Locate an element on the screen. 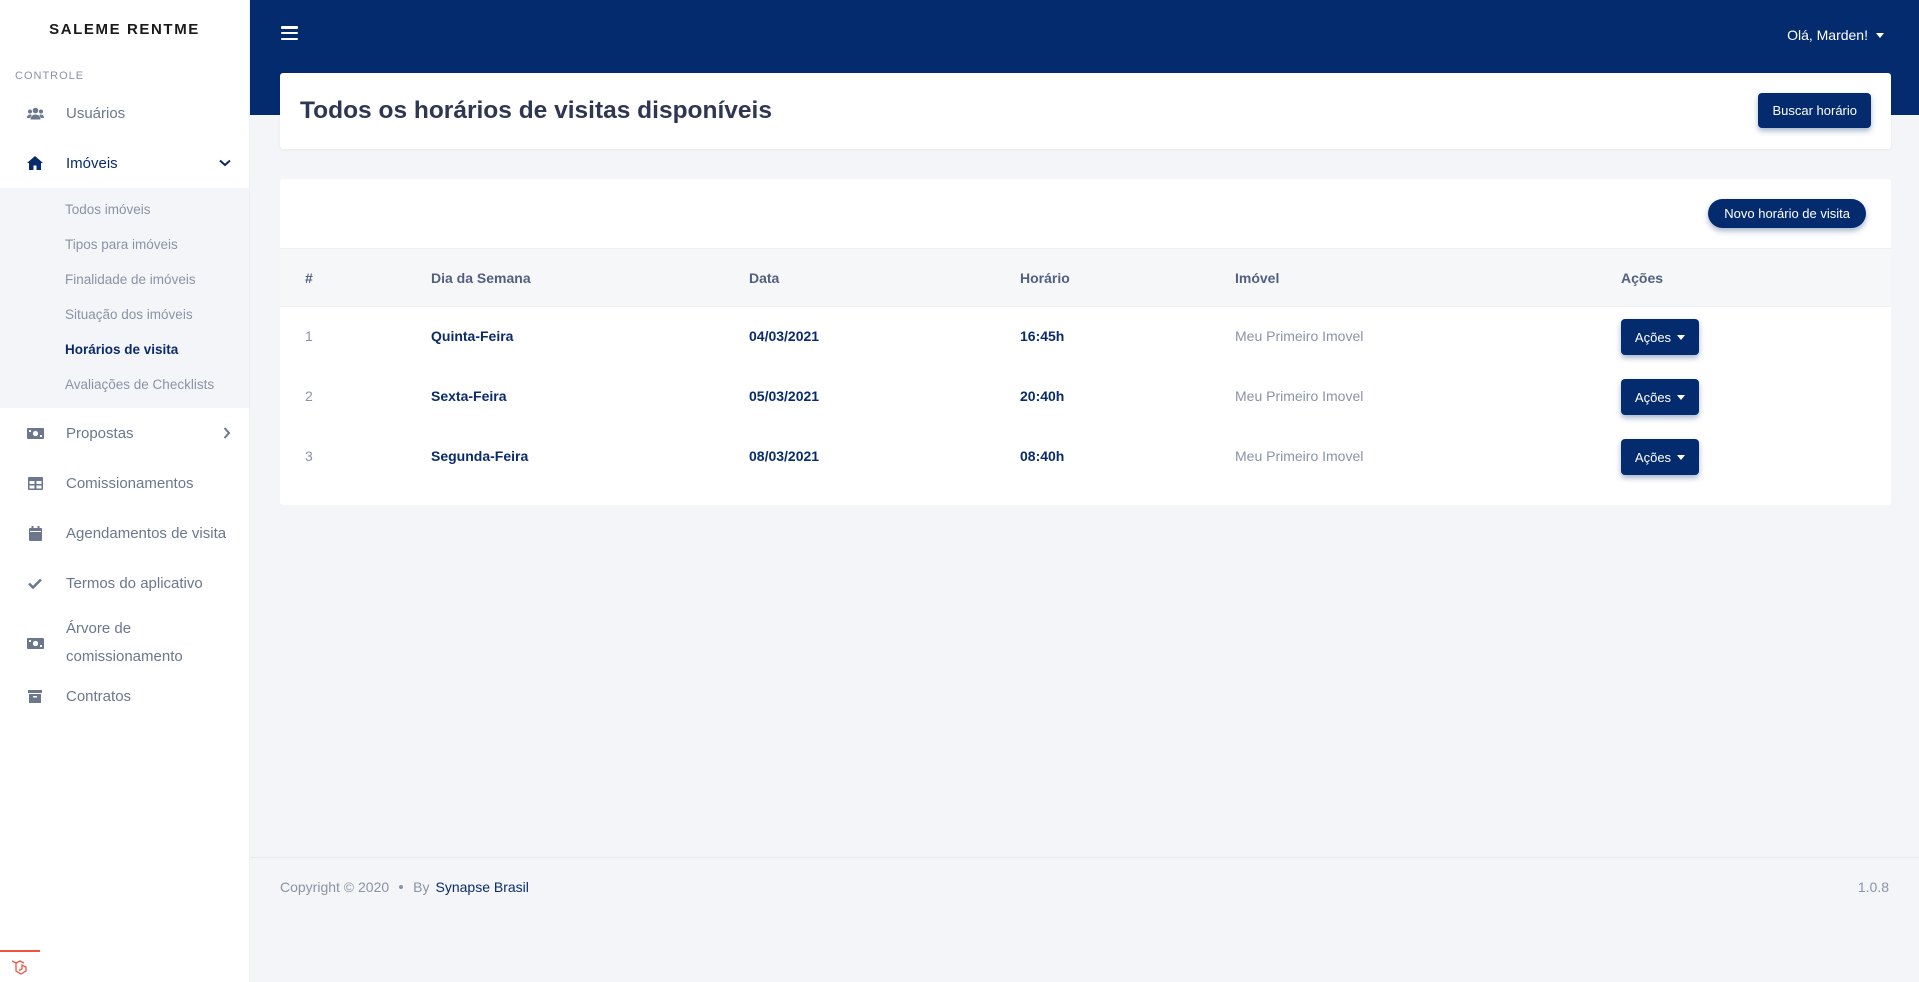 The height and width of the screenshot is (982, 1919). submenu-item-finalidade-imoveis: Finalidade de imóveis is located at coordinates (124, 279).